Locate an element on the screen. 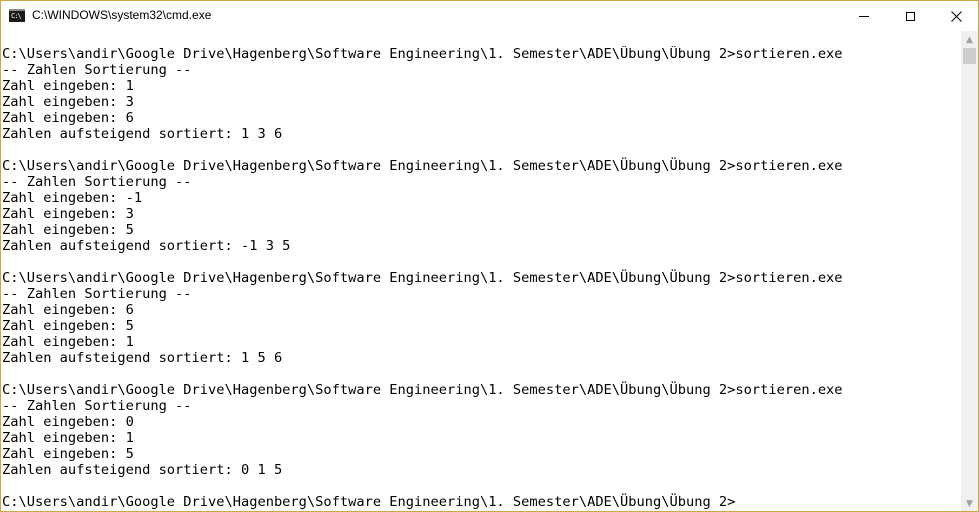  scroll-up-arrow-icon: ▲ is located at coordinates (969, 39).